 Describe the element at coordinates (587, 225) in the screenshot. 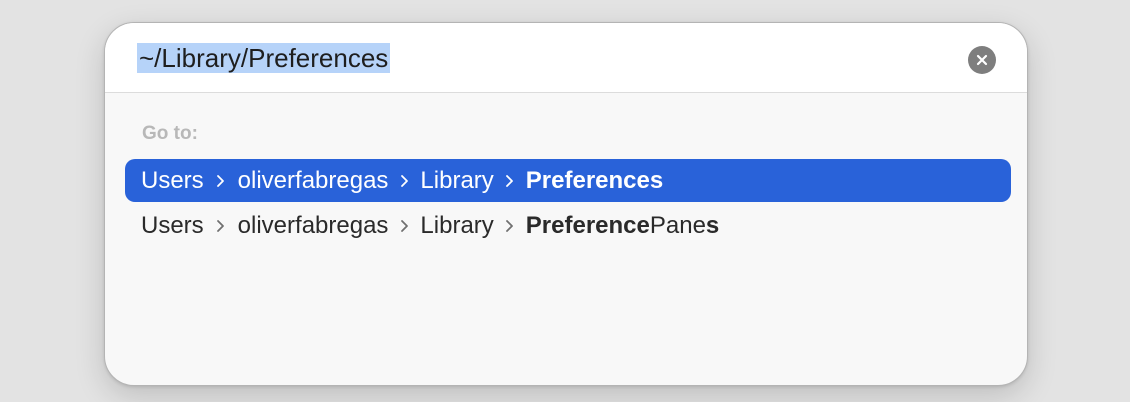

I see `match-highlight: Preference` at that location.